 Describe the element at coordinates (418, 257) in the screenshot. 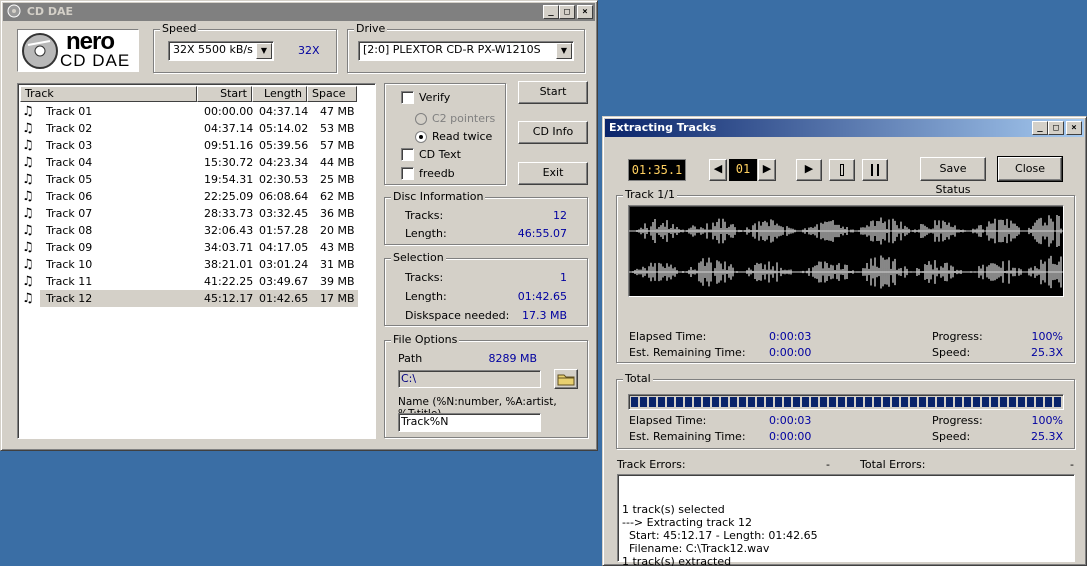

I see `selection-label: Selection` at that location.